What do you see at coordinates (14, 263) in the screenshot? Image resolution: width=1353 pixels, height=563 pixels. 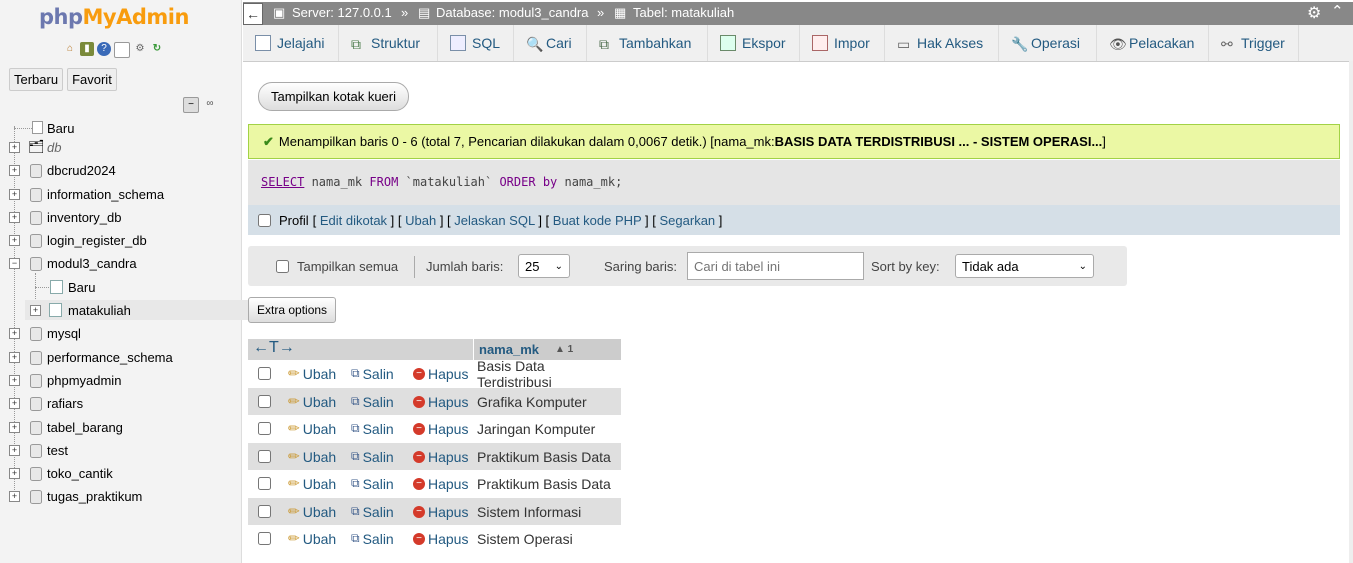 I see `collapse-icon: −` at bounding box center [14, 263].